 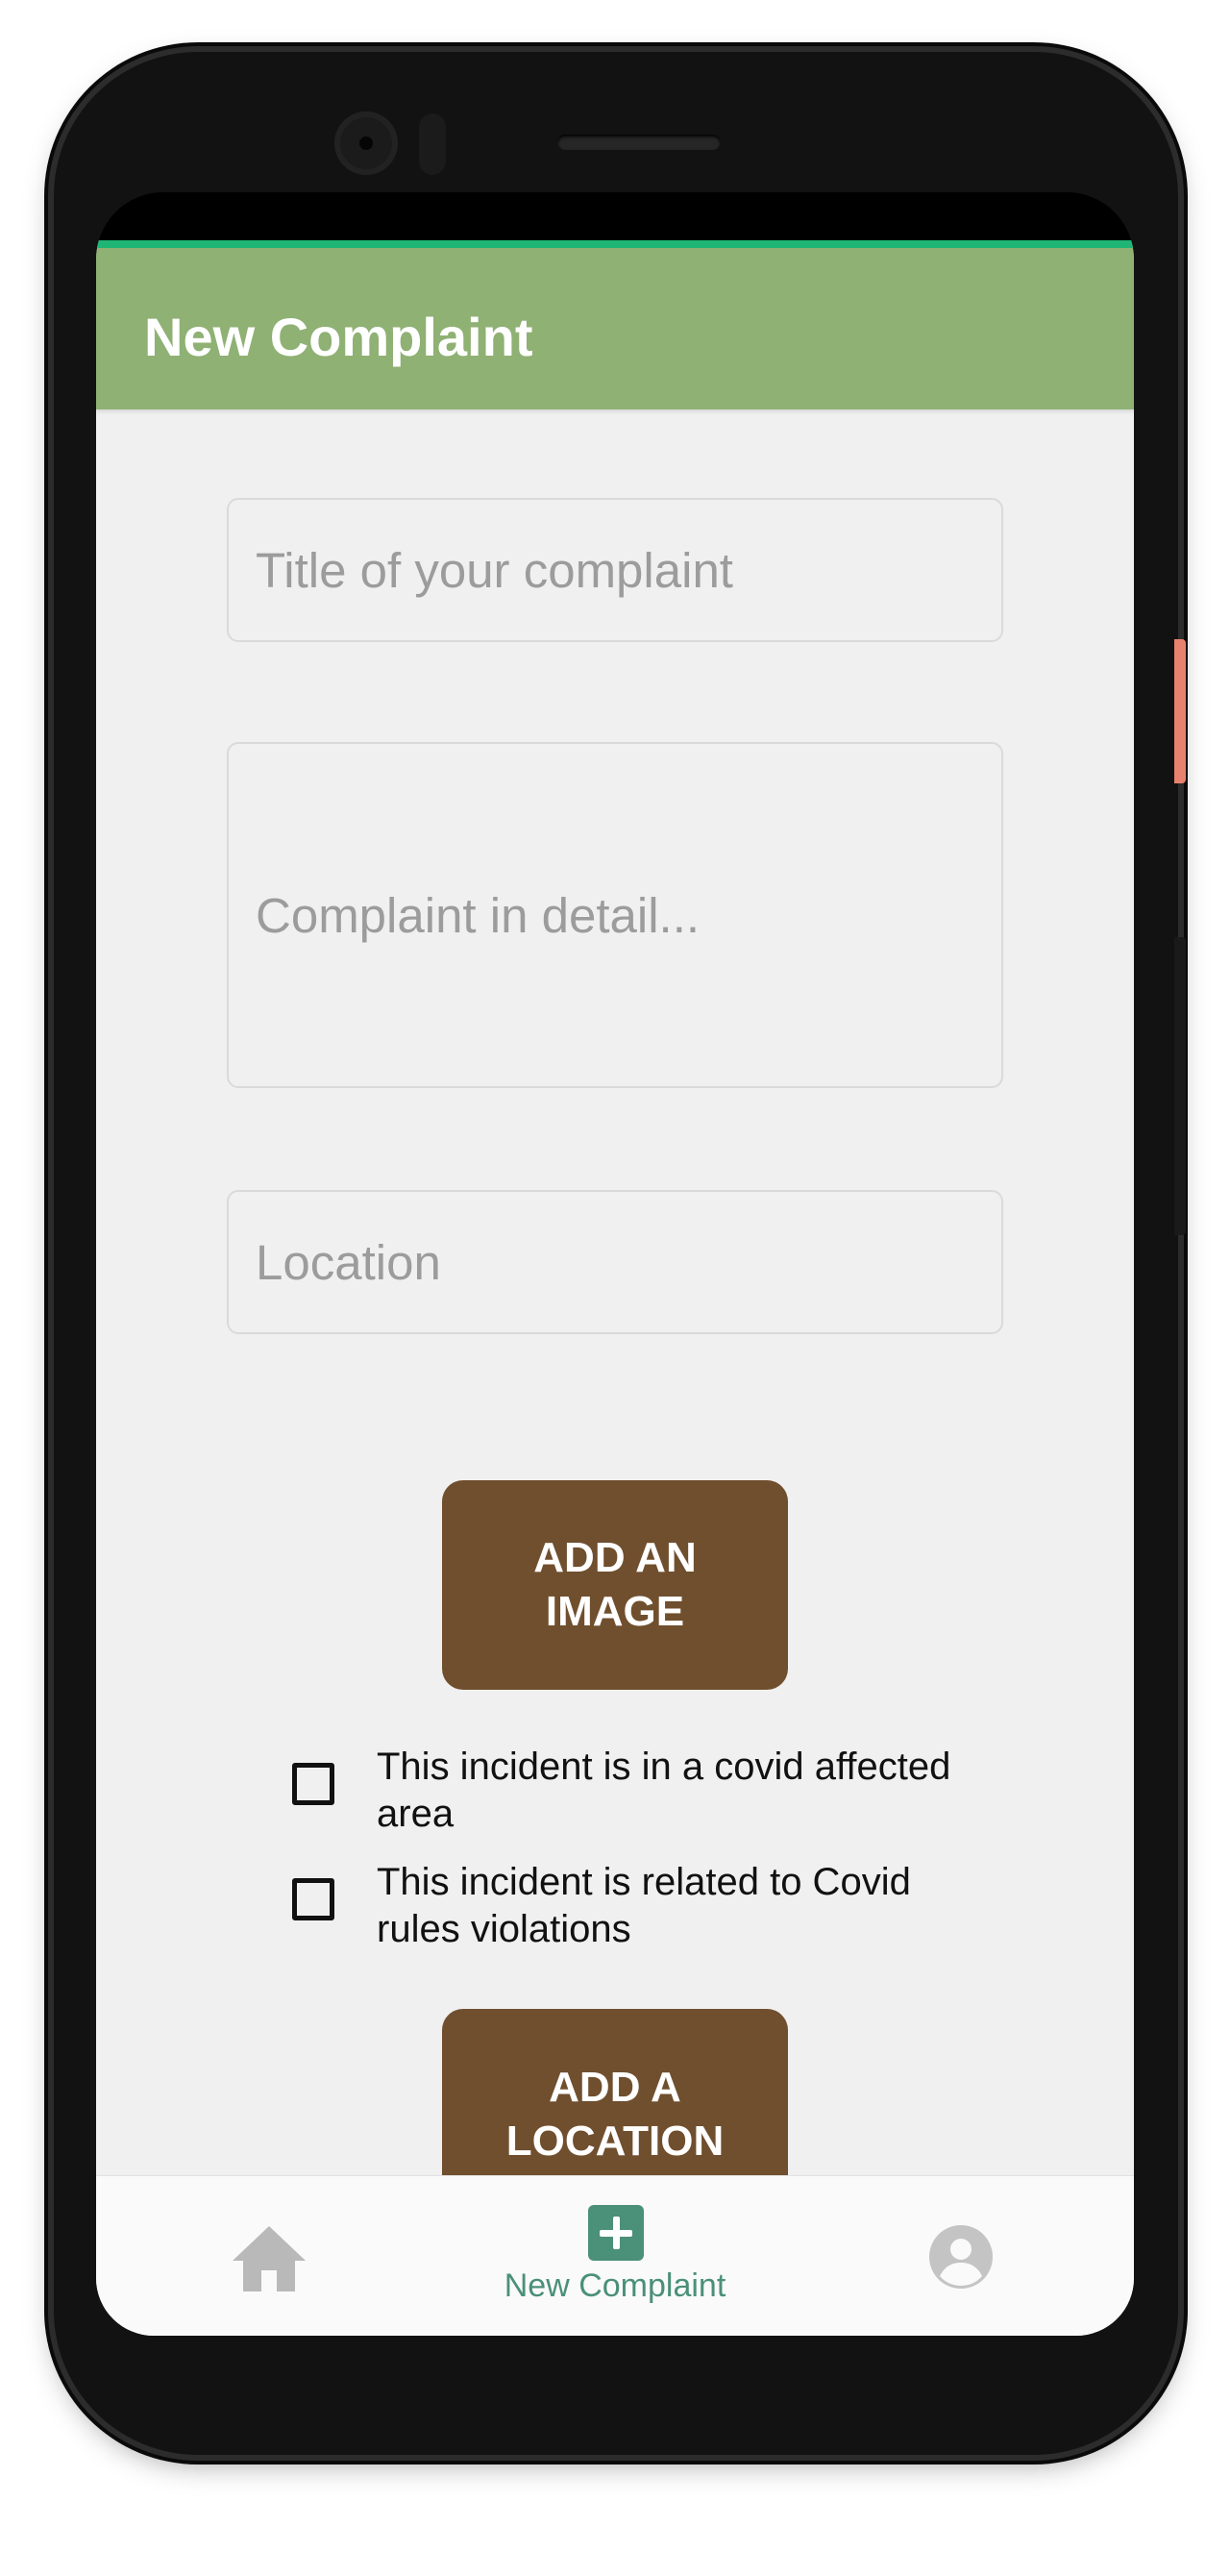 I want to click on plus-square-icon, so click(x=616, y=2233).